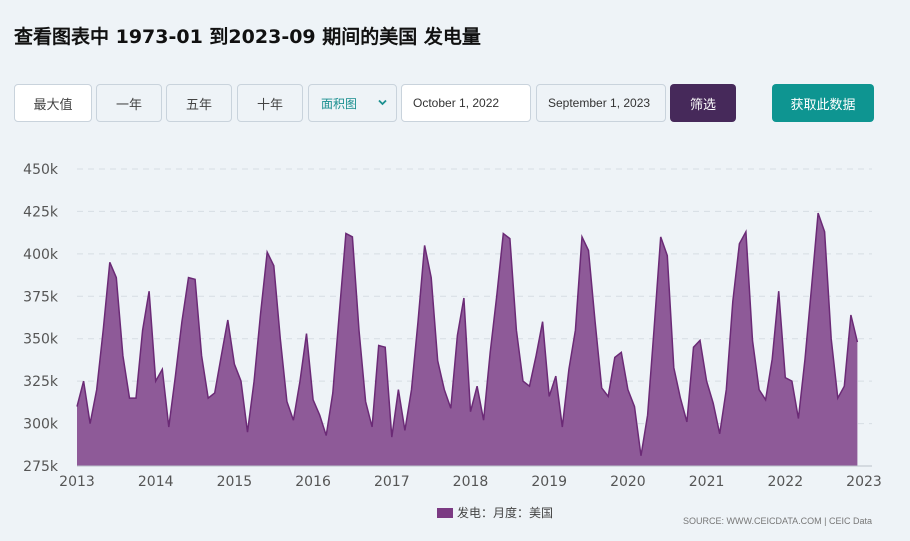  Describe the element at coordinates (41, 297) in the screenshot. I see `y-tick-label: 375k` at that location.